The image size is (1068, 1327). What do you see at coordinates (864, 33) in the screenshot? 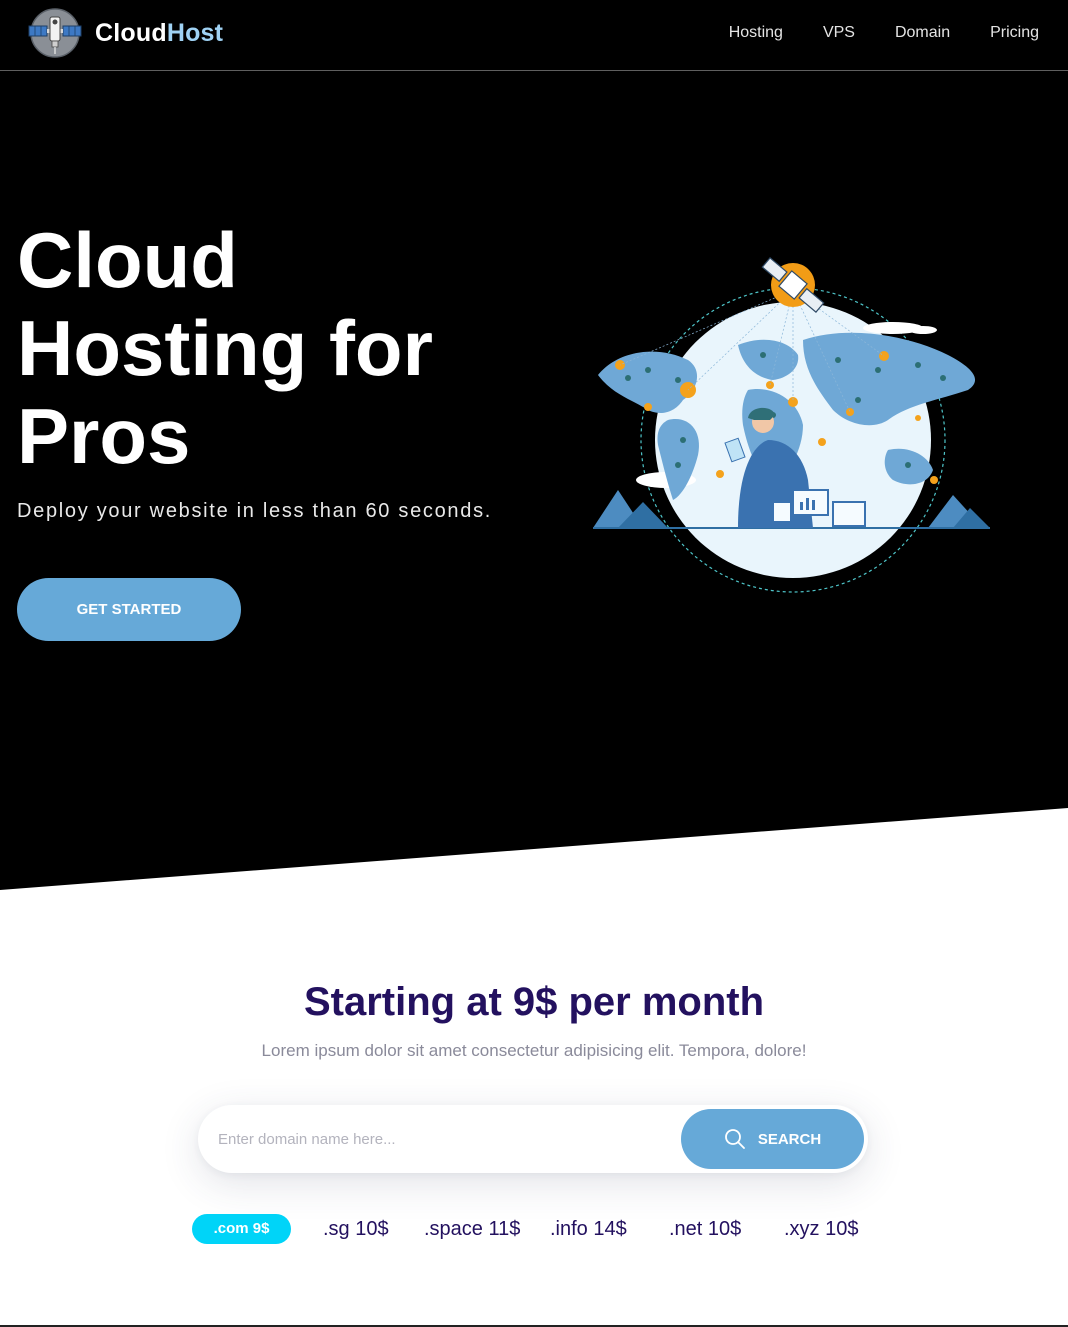
I see `nav-links: Hosting VPS Domain Pricing` at bounding box center [864, 33].